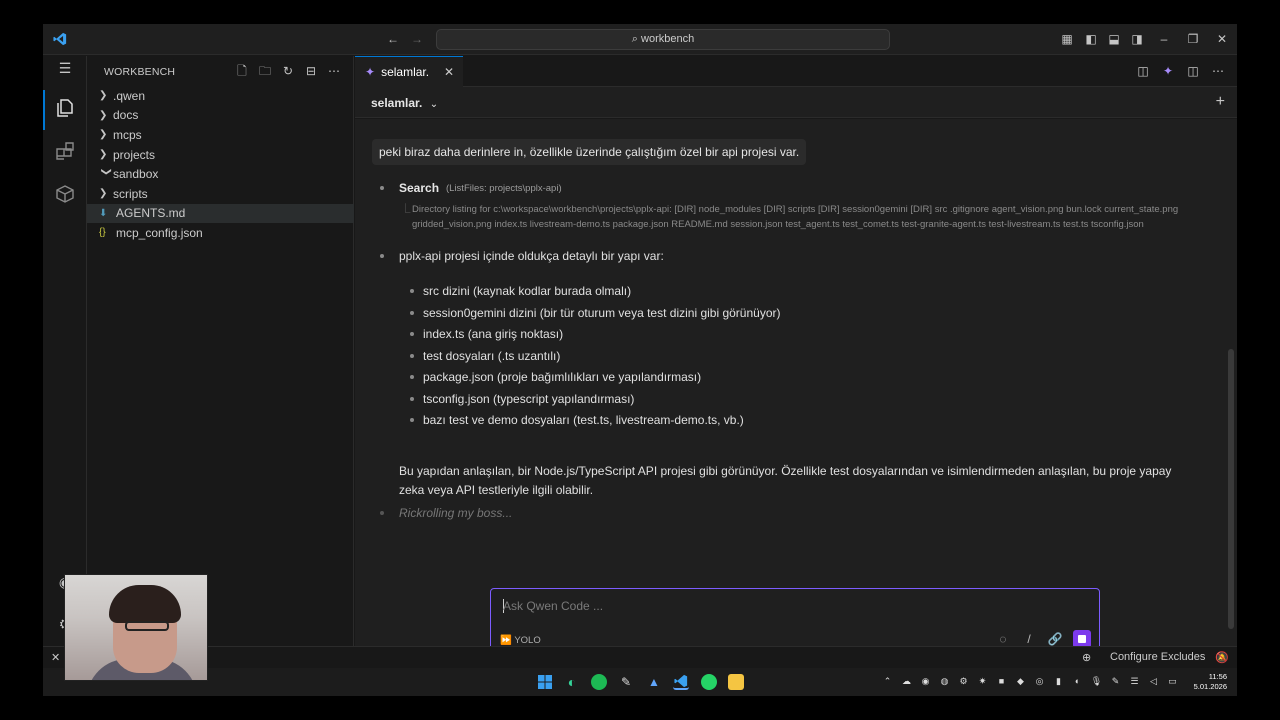 The image size is (1280, 720). Describe the element at coordinates (55, 657) in the screenshot. I see `remote-icon: ✕` at that location.